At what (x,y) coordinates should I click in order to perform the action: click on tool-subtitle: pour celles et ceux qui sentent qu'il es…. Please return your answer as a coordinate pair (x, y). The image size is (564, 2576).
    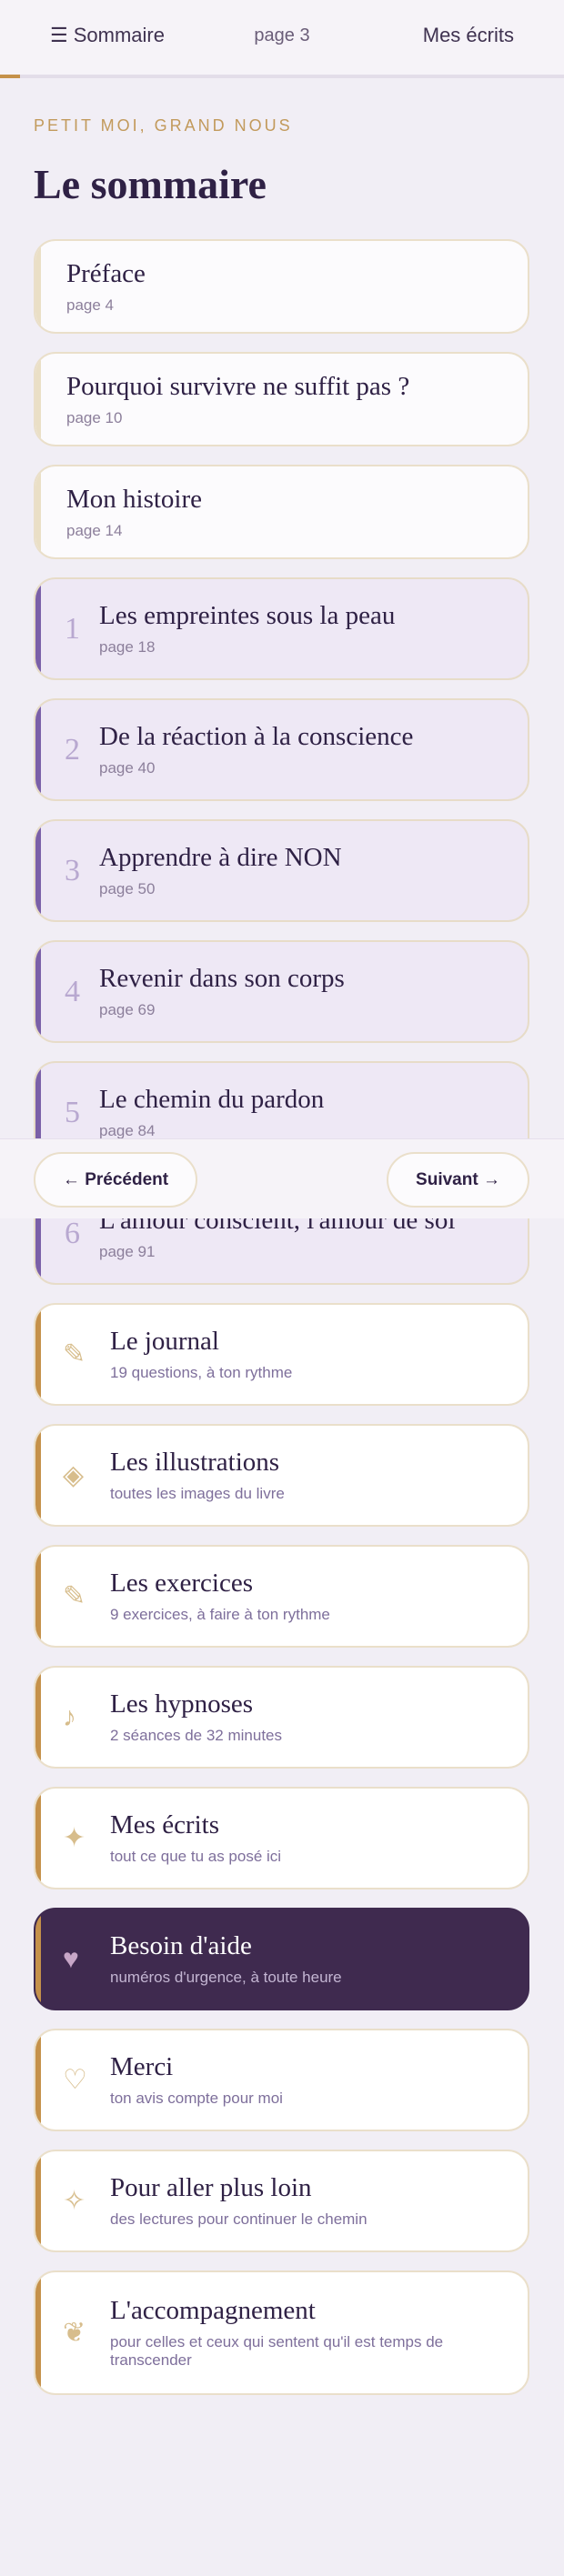
    Looking at the image, I should click on (277, 2351).